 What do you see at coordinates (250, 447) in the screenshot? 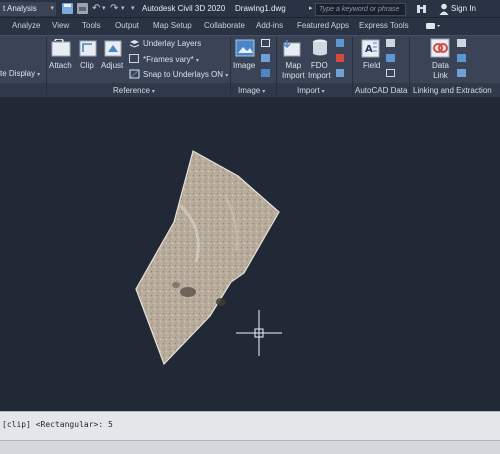
I see `status-bar` at bounding box center [250, 447].